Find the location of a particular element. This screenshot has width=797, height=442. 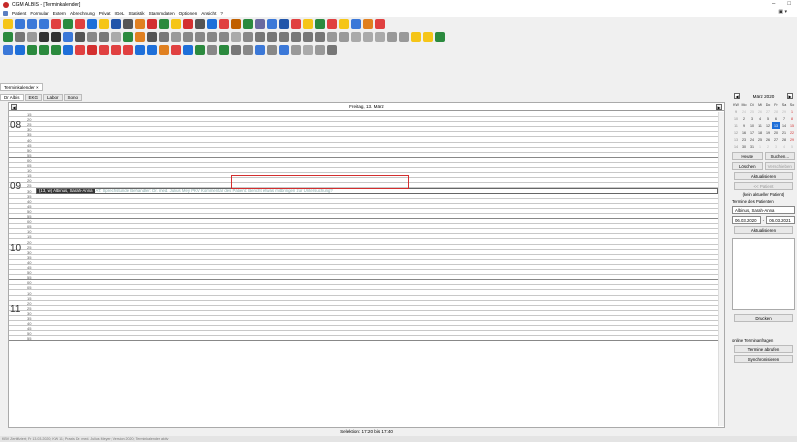

toolbar-2-button-21-icon is located at coordinates (260, 36).